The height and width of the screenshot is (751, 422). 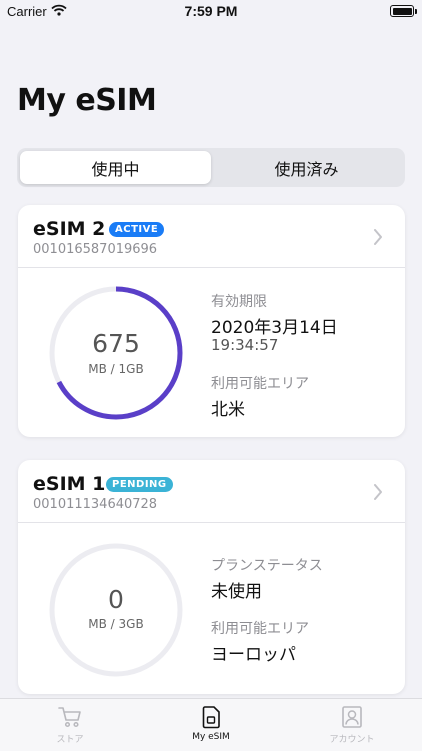 I want to click on area-value: 北米, so click(x=228, y=410).